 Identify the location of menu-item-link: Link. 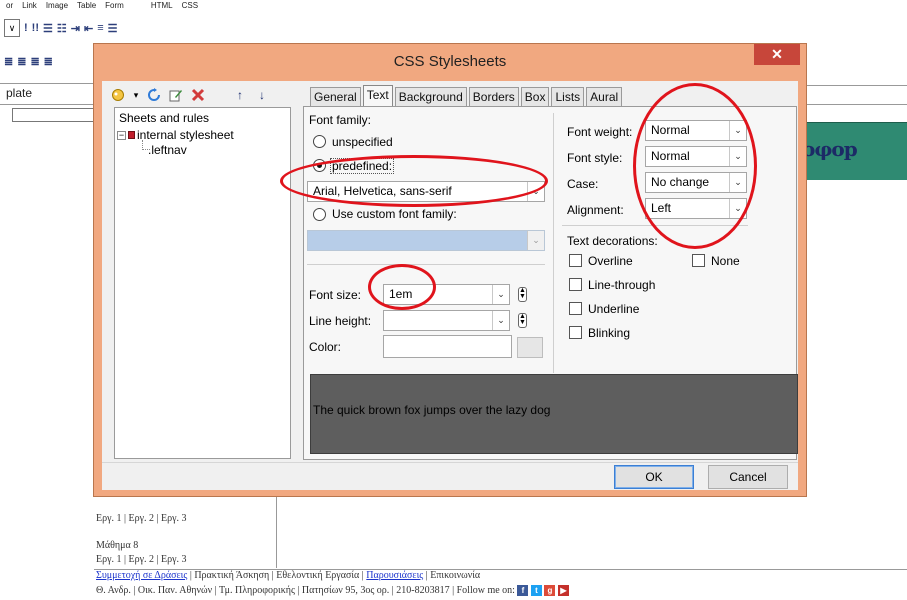
(29, 7).